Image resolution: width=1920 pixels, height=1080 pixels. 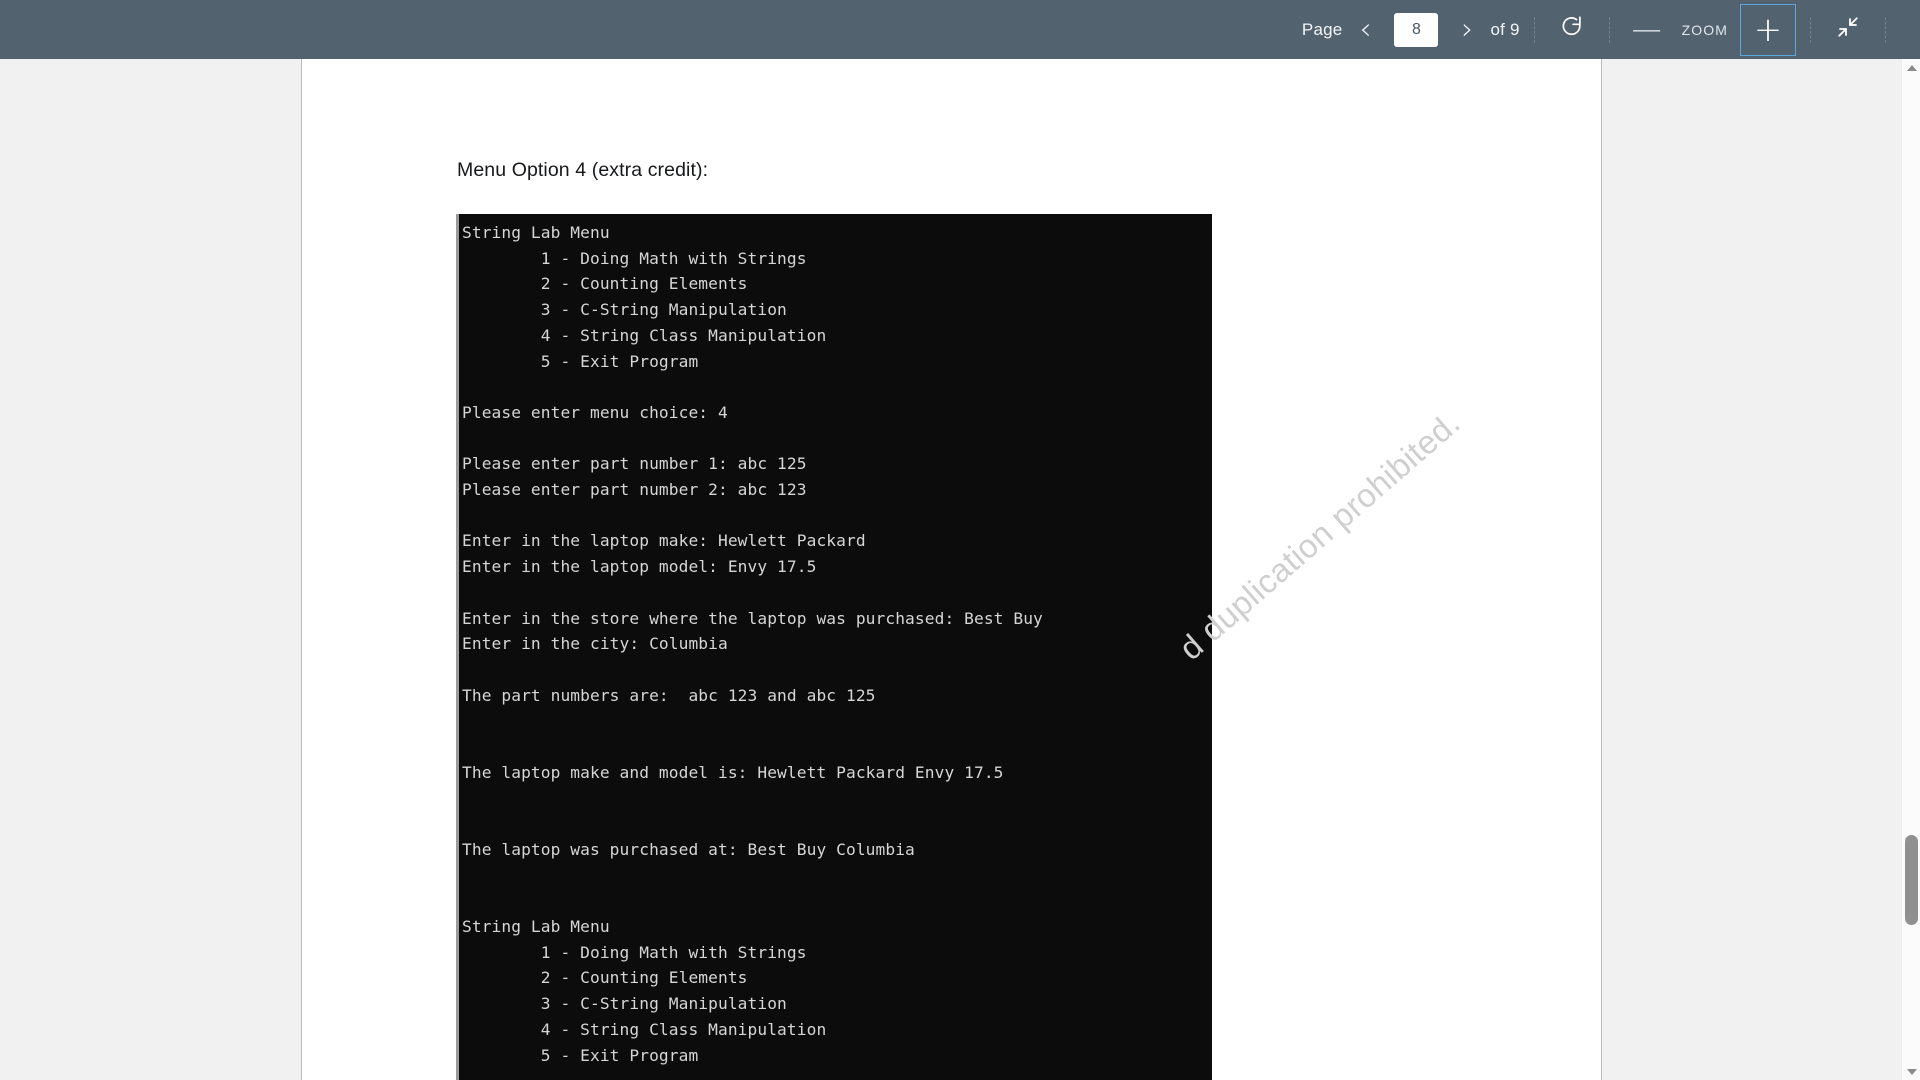 I want to click on scroll-down-button, so click(x=1911, y=1071).